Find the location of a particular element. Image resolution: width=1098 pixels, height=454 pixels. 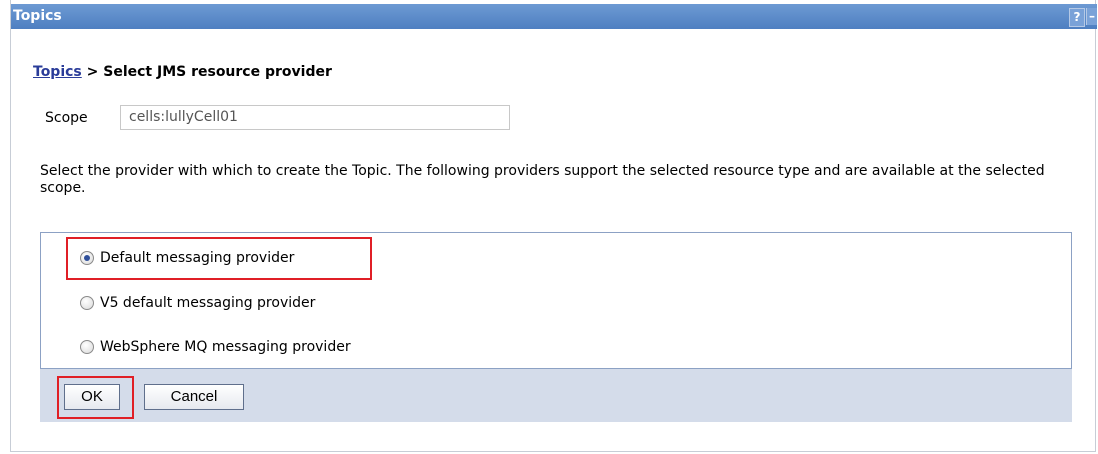

provider-option-label: WebSphere MQ messaging provider is located at coordinates (225, 347).